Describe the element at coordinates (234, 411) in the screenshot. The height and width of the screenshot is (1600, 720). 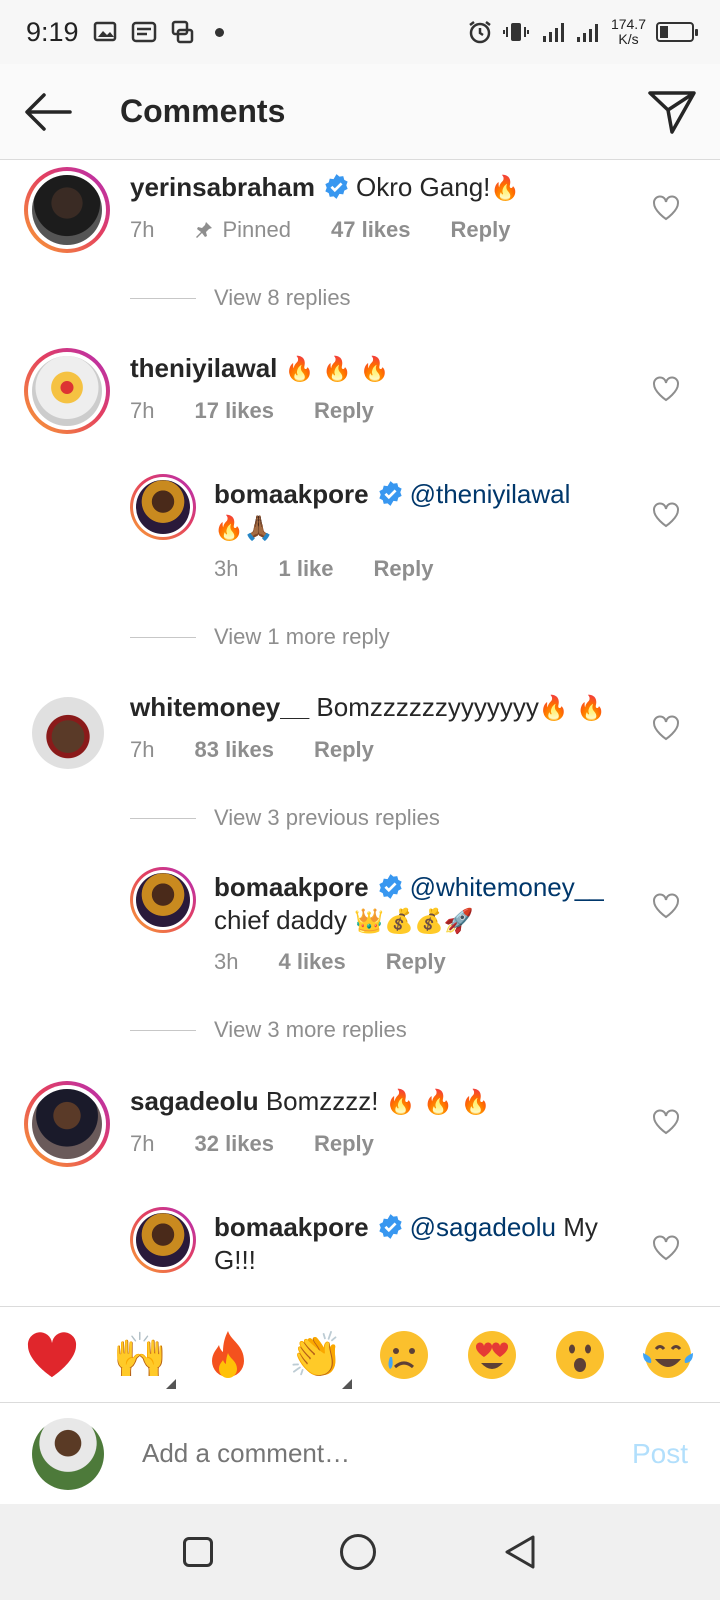
I see `likes-count: 17 likes` at that location.